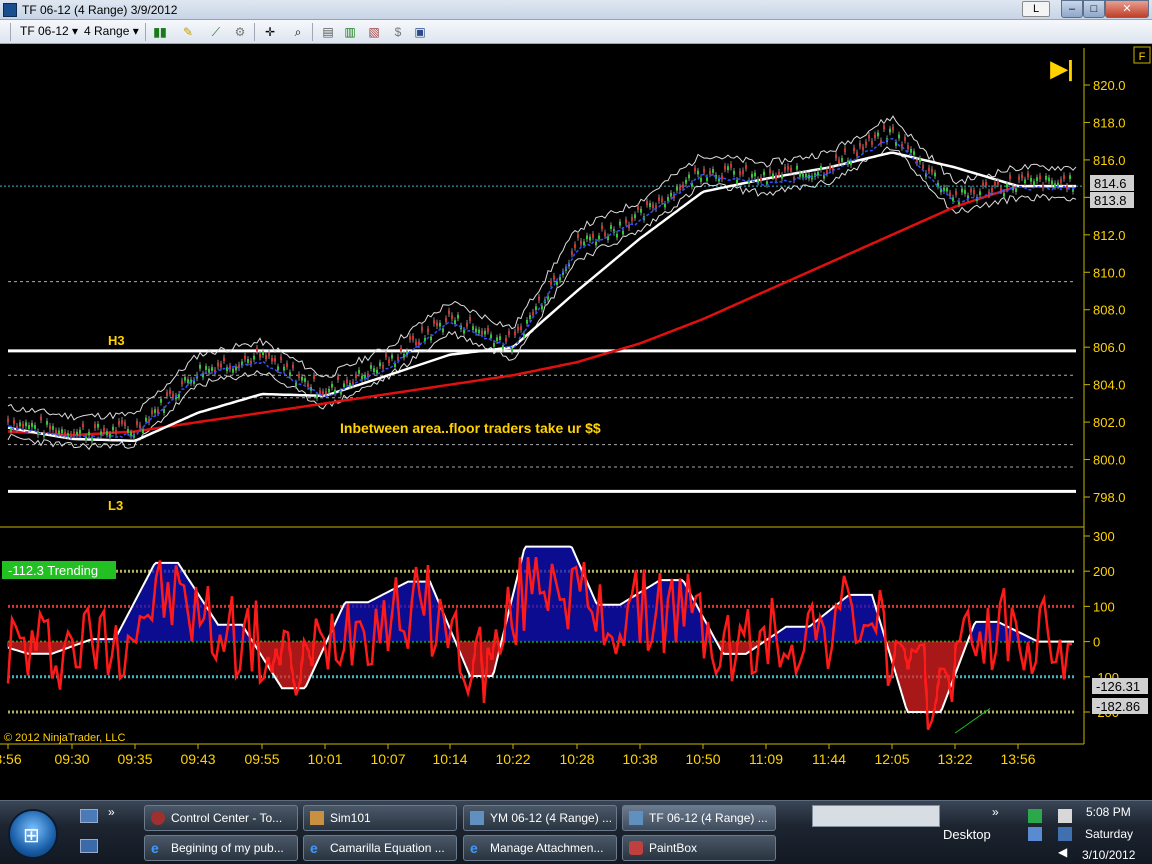 This screenshot has width=1152, height=864. What do you see at coordinates (699, 848) in the screenshot?
I see `taskbar-button-paintbox: PaintBox` at bounding box center [699, 848].